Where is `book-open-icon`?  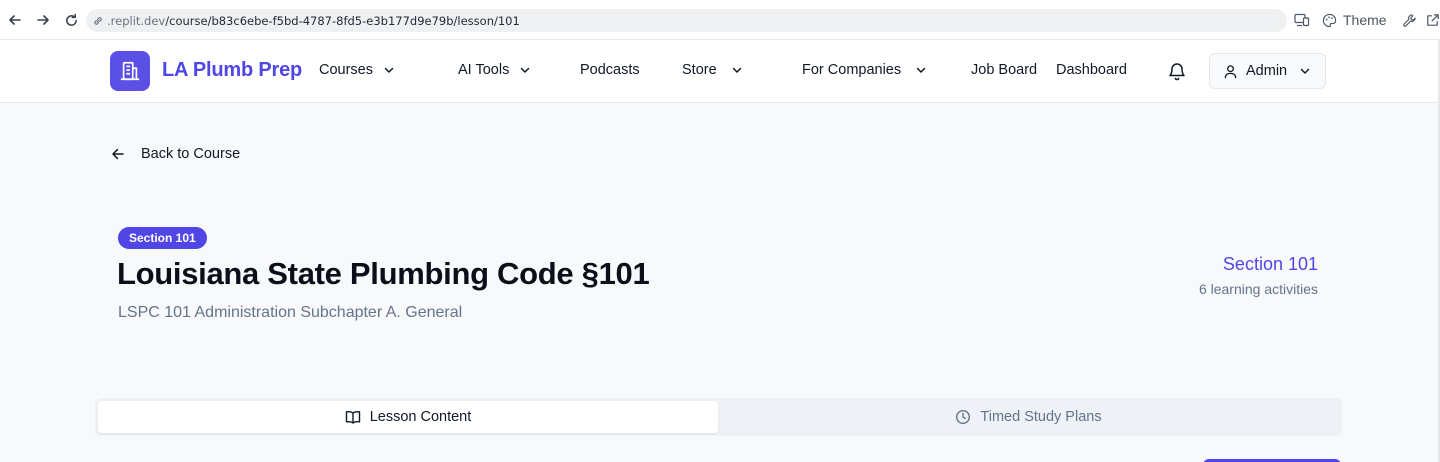 book-open-icon is located at coordinates (352, 417).